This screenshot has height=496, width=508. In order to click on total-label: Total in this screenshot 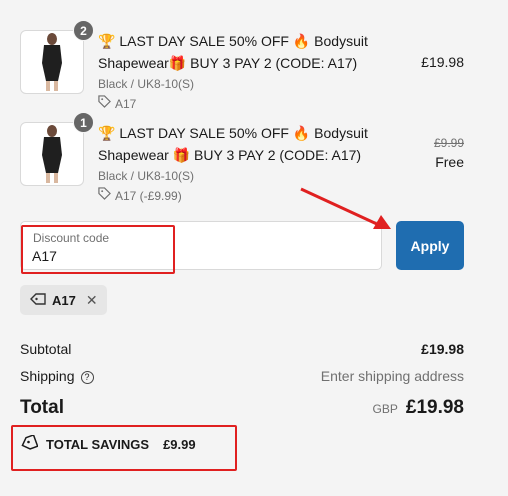, I will do `click(42, 407)`.